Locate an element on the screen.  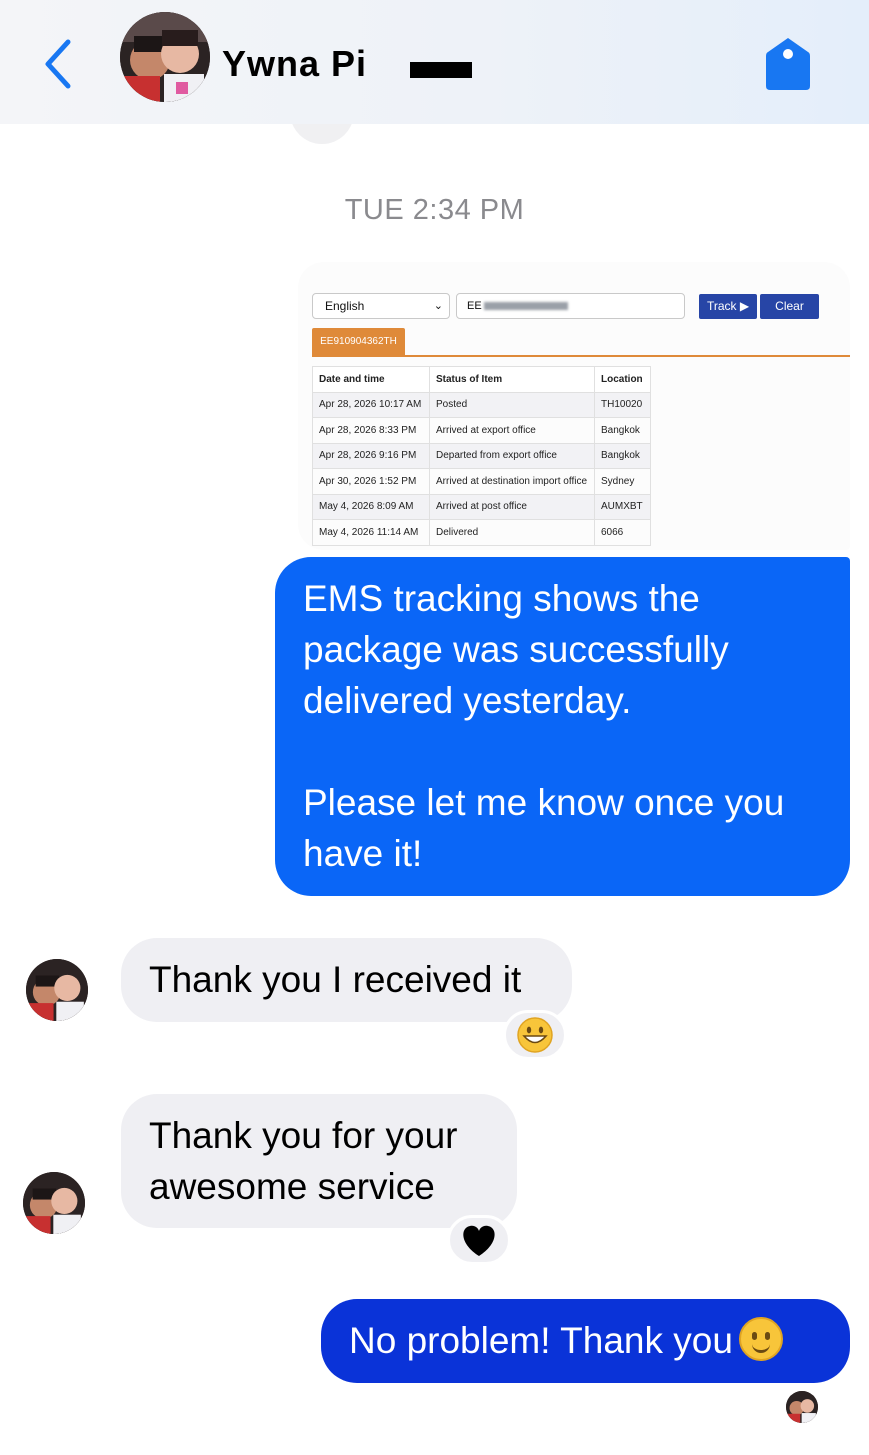
cell-date: Apr 28, 2026 10:17 AM is located at coordinates (371, 404).